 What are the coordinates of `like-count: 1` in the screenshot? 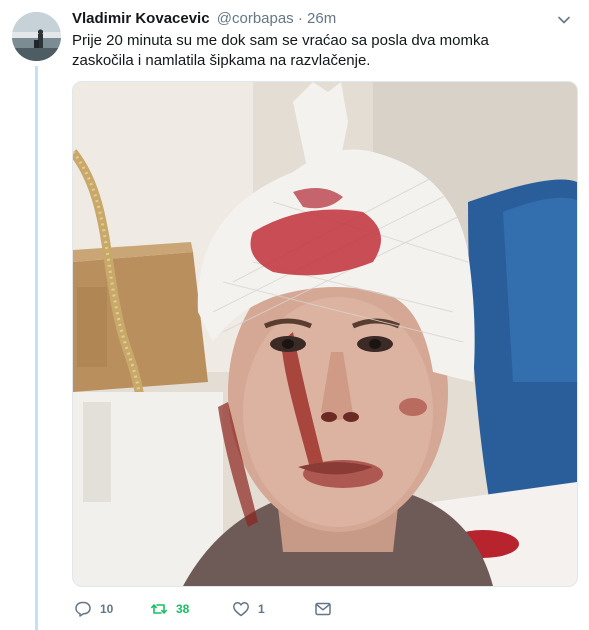 It's located at (261, 609).